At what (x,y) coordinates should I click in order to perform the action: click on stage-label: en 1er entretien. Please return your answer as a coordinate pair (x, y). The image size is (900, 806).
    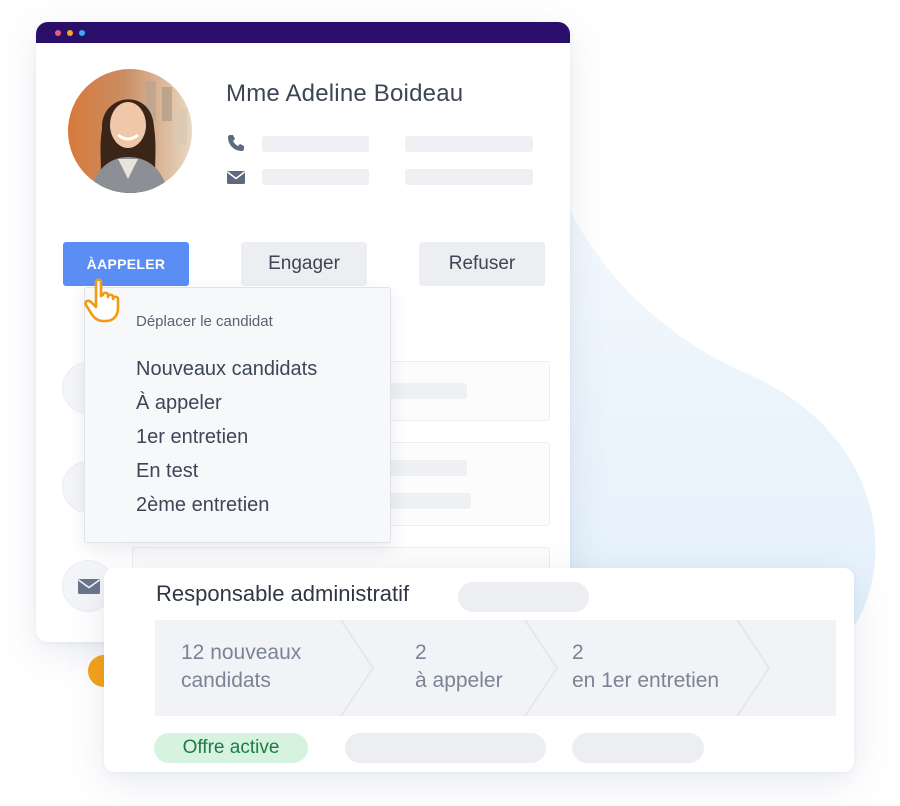
    Looking at the image, I should click on (646, 680).